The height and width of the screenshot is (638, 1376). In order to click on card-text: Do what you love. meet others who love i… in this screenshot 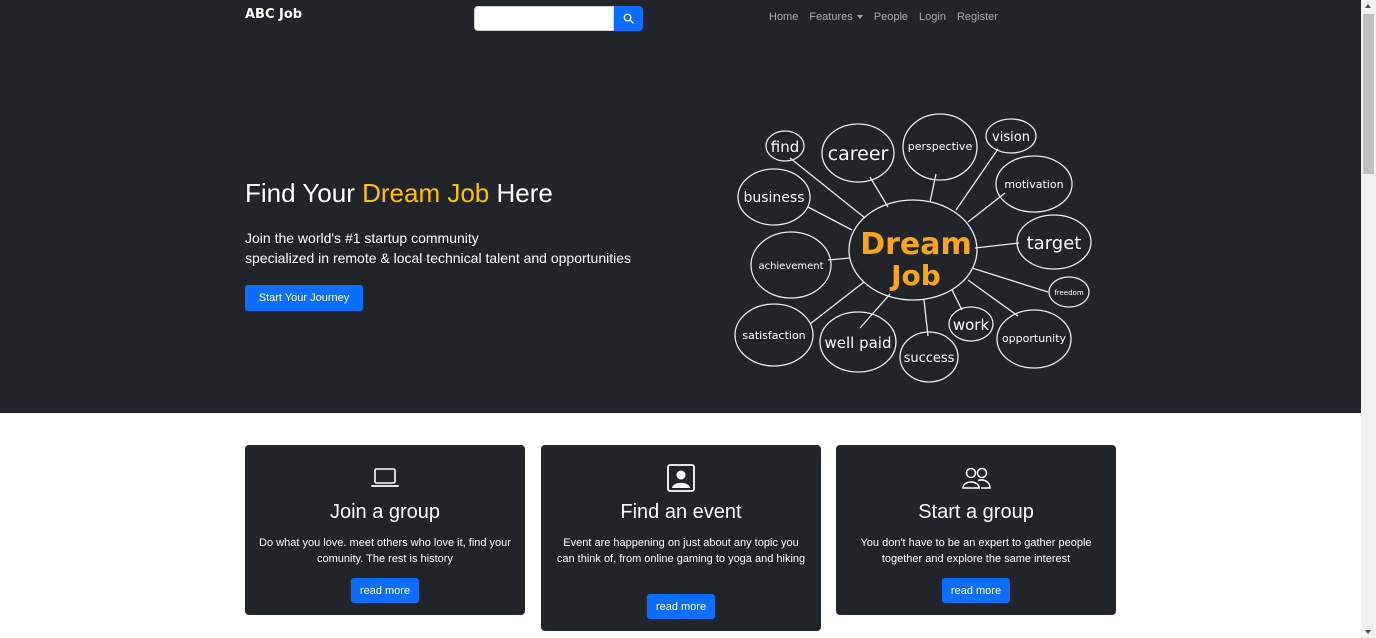, I will do `click(385, 551)`.